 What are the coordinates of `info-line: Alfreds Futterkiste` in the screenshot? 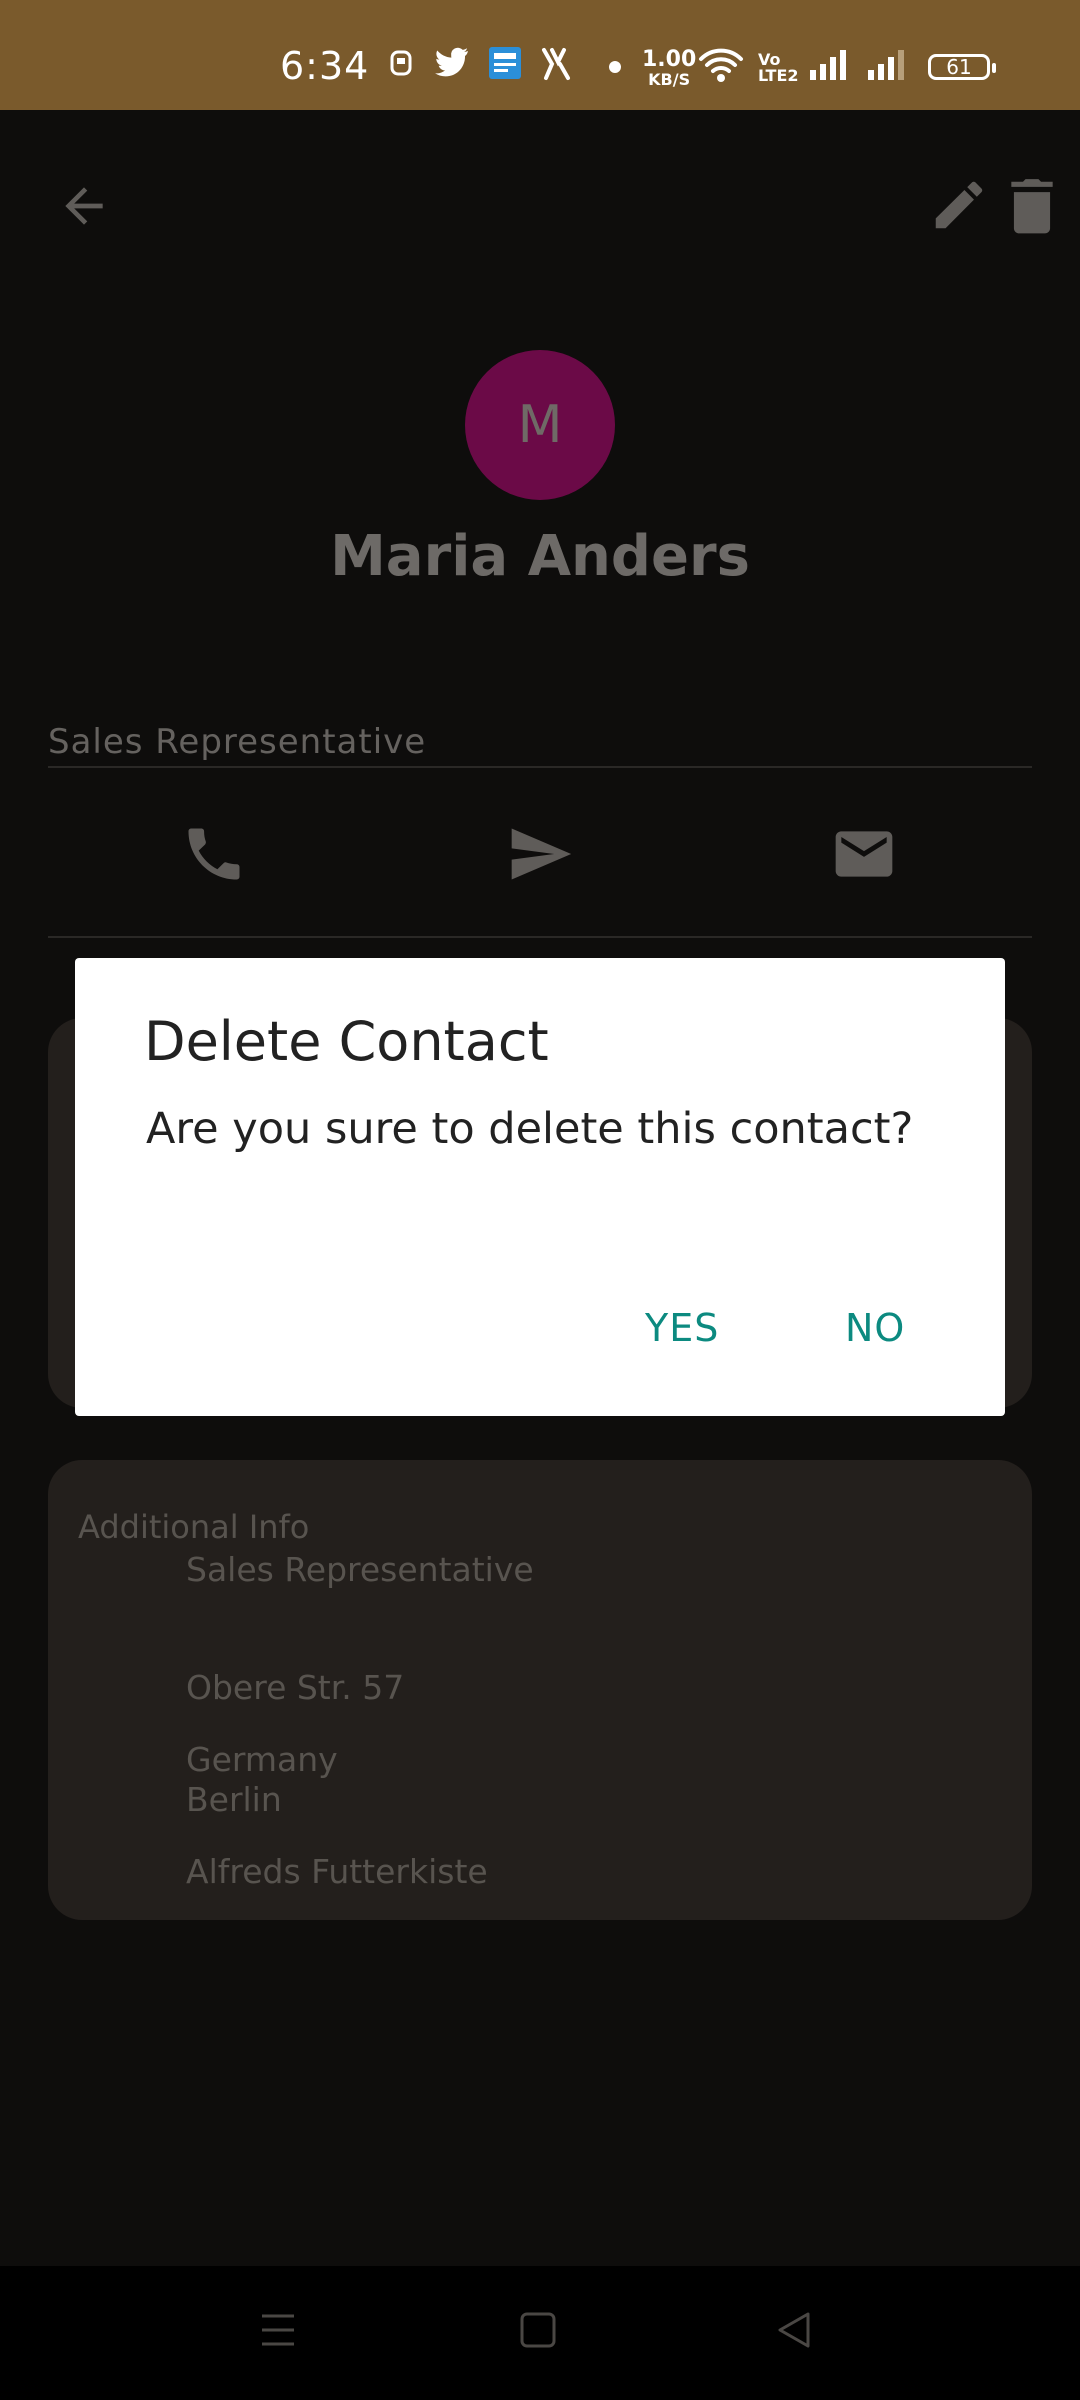 It's located at (337, 1871).